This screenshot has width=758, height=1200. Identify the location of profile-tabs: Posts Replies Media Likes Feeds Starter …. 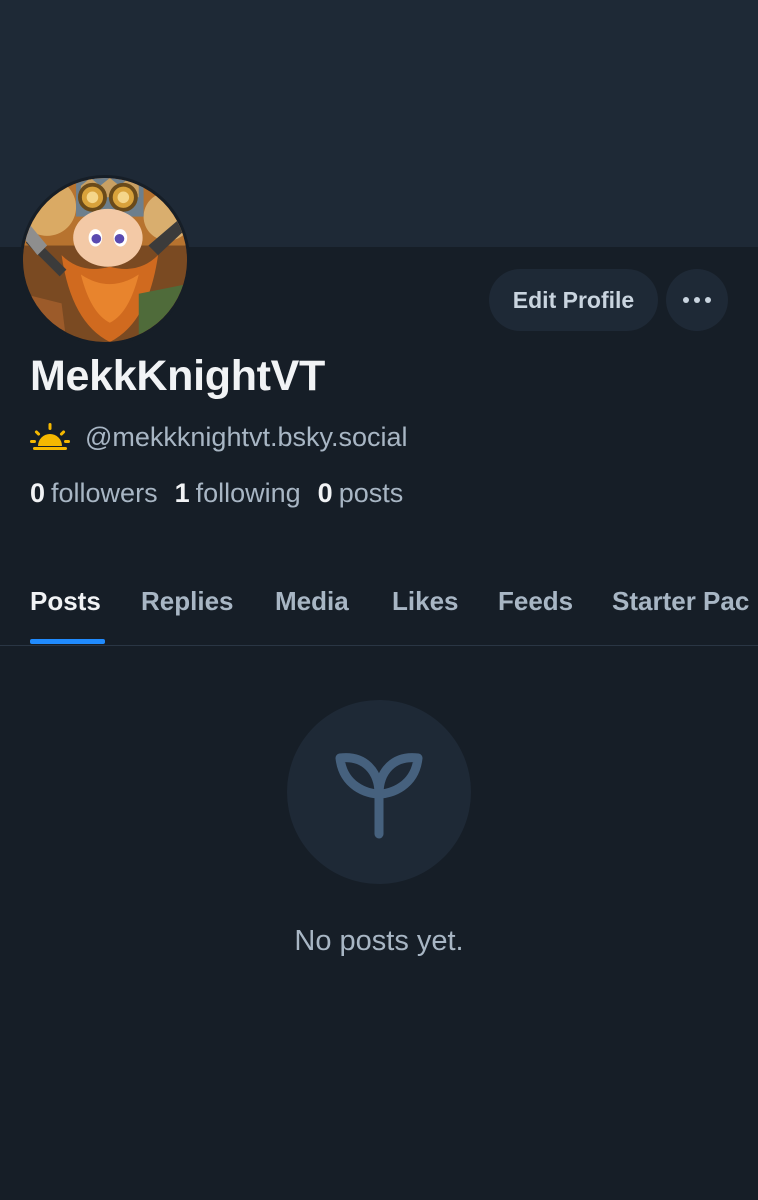
(379, 613).